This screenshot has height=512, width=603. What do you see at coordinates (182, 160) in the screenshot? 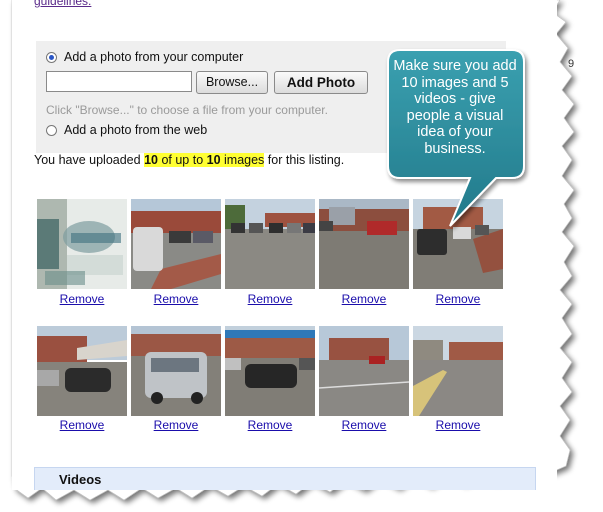
I see `status-middle: of up to` at bounding box center [182, 160].